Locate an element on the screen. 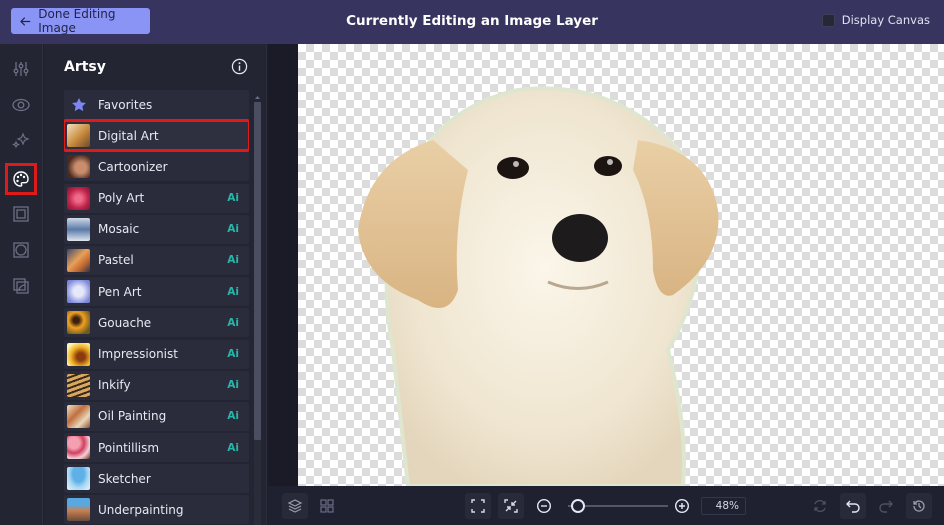 The image size is (944, 525). star-icon is located at coordinates (78, 104).